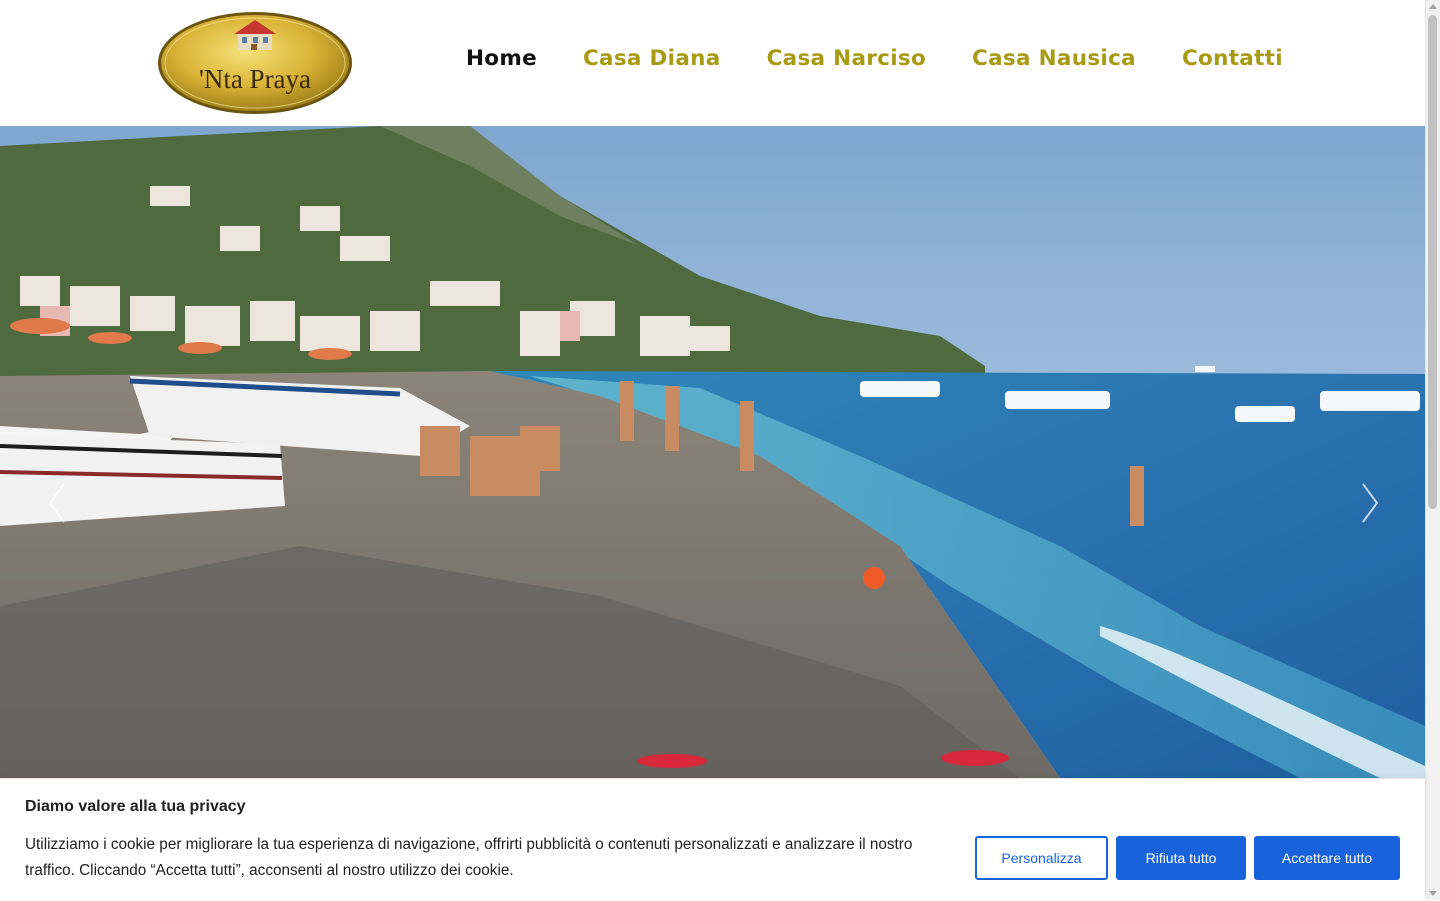  Describe the element at coordinates (846, 58) in the screenshot. I see `nav-item-casa-narciso: Casa Narciso` at that location.